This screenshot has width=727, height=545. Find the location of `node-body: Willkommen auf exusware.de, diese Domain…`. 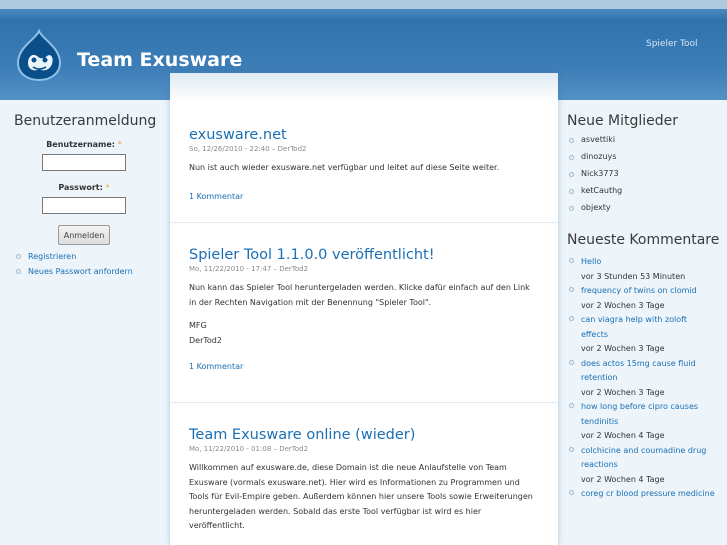

node-body: Willkommen auf exusware.de, diese Domain… is located at coordinates (361, 496).